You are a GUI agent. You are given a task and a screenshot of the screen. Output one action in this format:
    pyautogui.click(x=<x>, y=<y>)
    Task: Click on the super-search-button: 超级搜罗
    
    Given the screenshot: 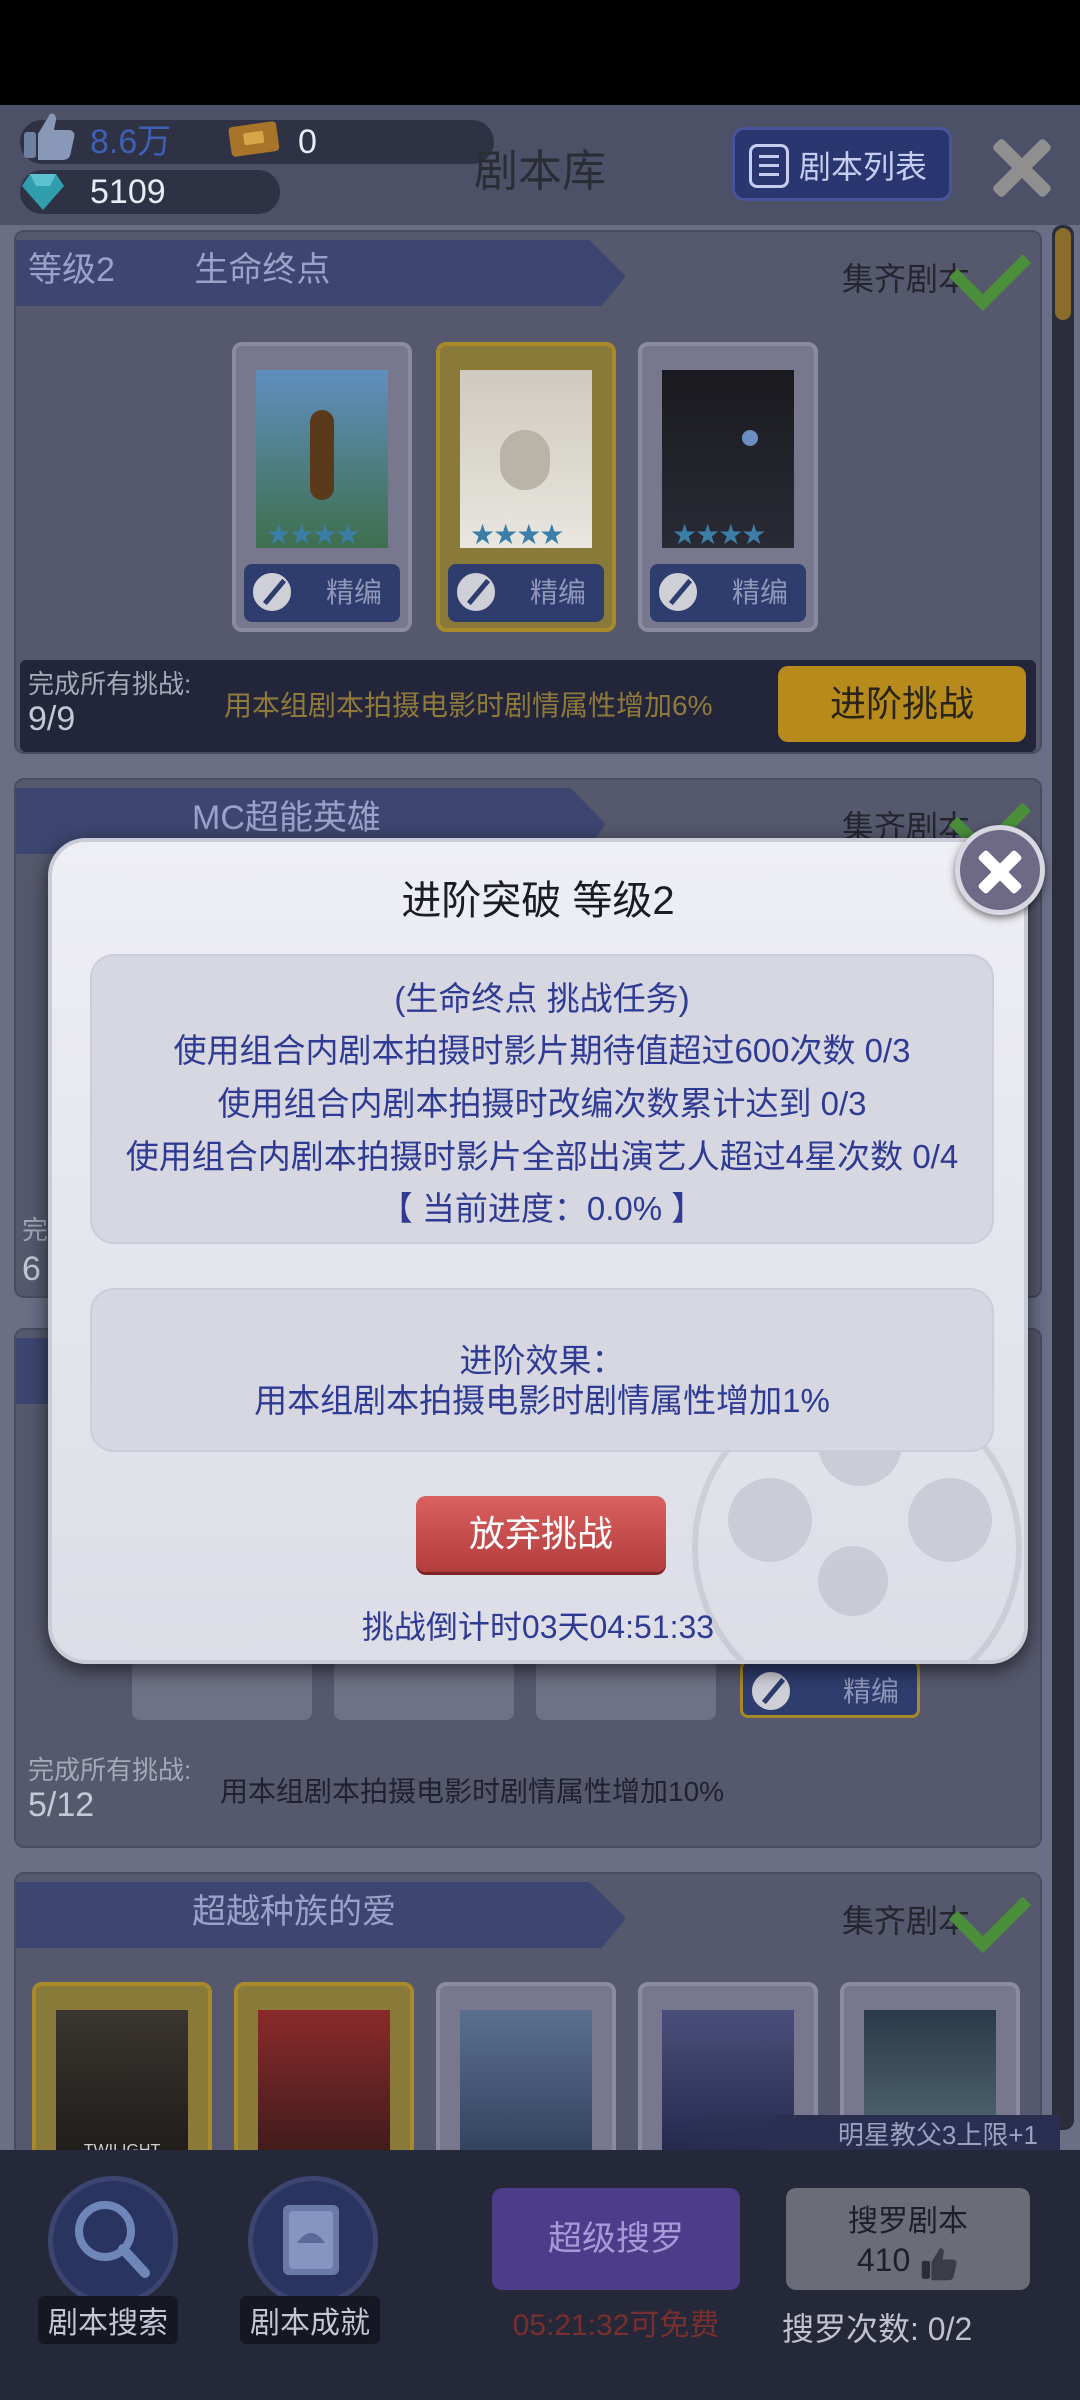 What is the action you would take?
    pyautogui.click(x=616, y=2239)
    